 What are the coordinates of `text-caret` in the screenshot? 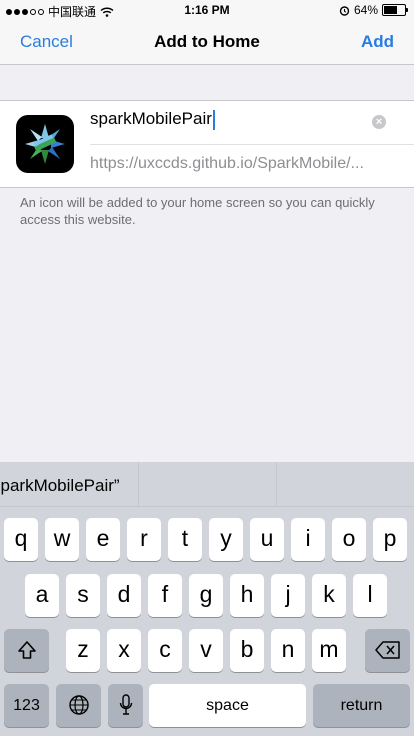 It's located at (213, 119).